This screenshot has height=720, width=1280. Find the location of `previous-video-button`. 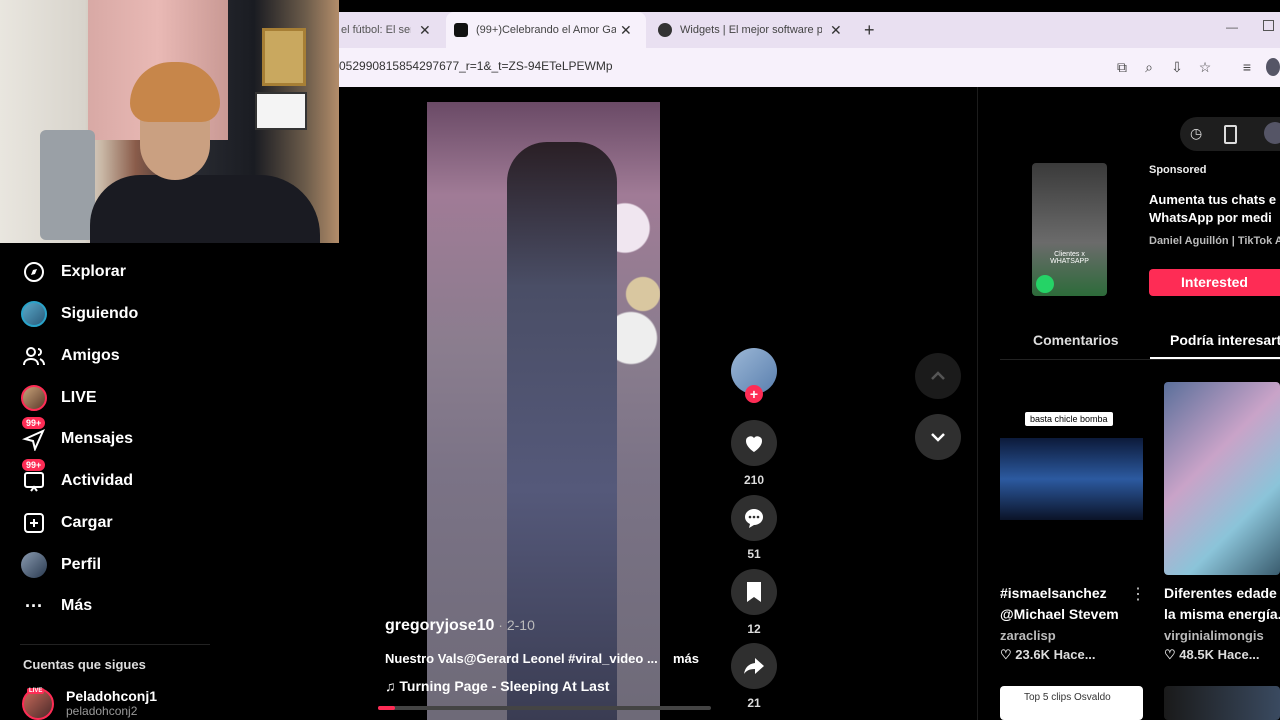

previous-video-button is located at coordinates (938, 376).